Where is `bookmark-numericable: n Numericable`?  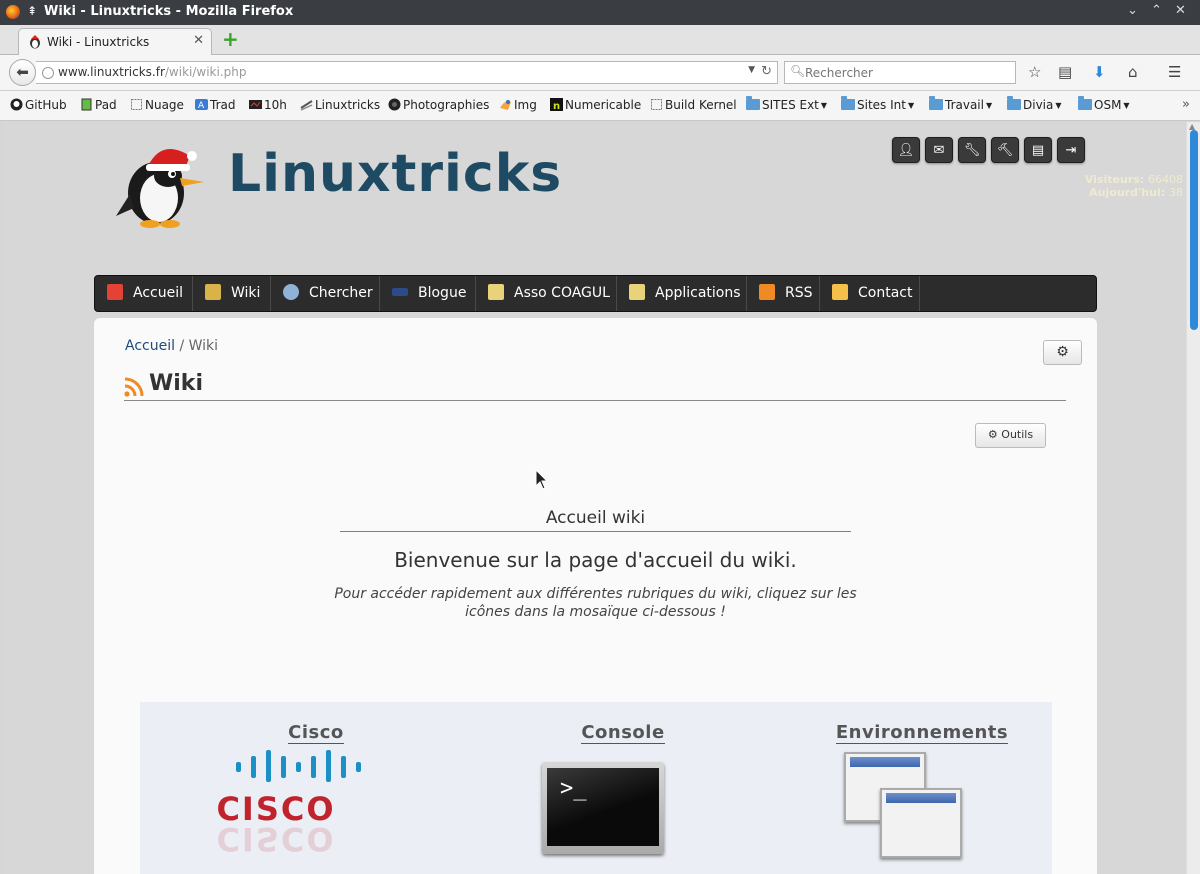 bookmark-numericable: n Numericable is located at coordinates (595, 105).